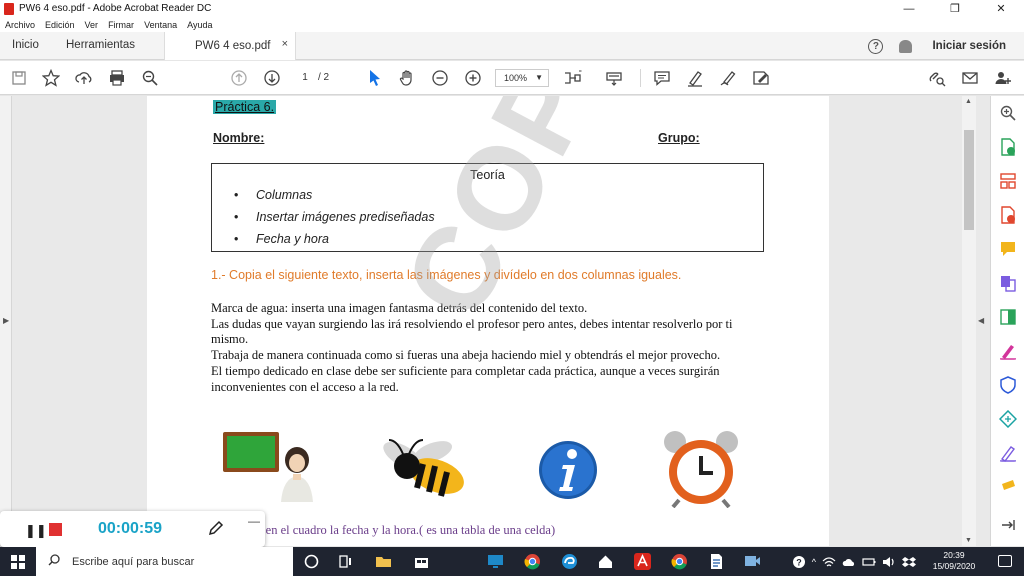  What do you see at coordinates (1003, 78) in the screenshot?
I see `add-user-icon` at bounding box center [1003, 78].